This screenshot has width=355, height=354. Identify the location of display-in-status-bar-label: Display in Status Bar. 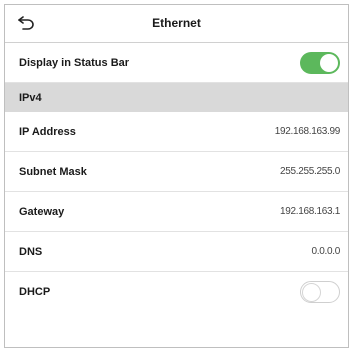
(74, 62).